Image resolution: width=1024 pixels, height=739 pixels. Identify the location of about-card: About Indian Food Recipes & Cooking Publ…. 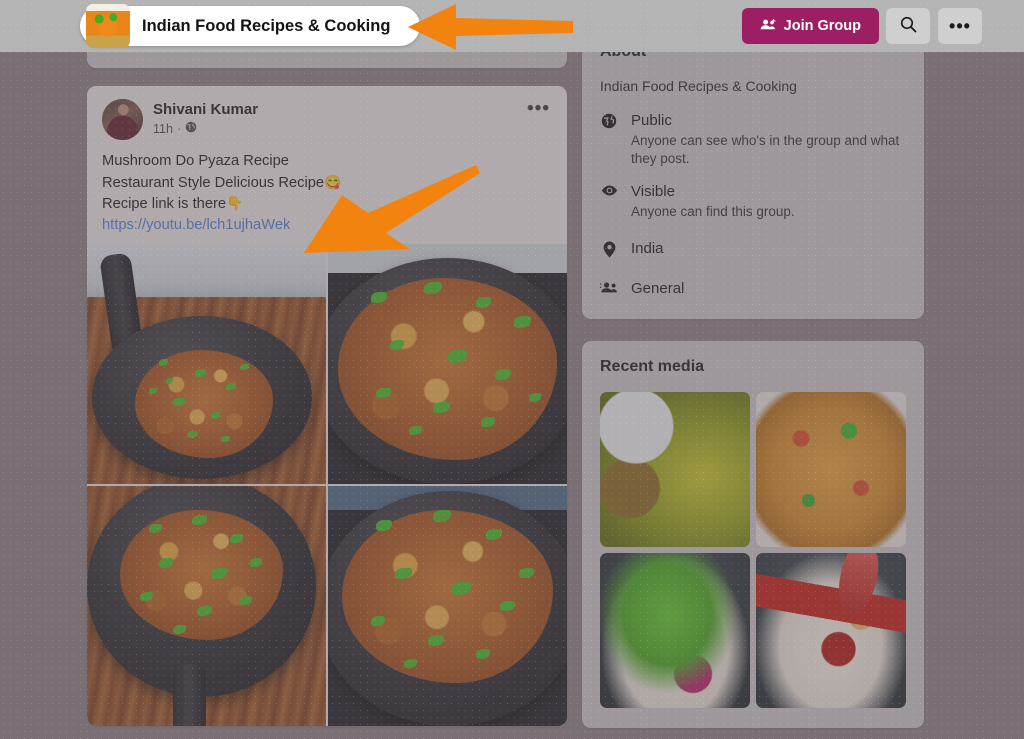
(753, 172).